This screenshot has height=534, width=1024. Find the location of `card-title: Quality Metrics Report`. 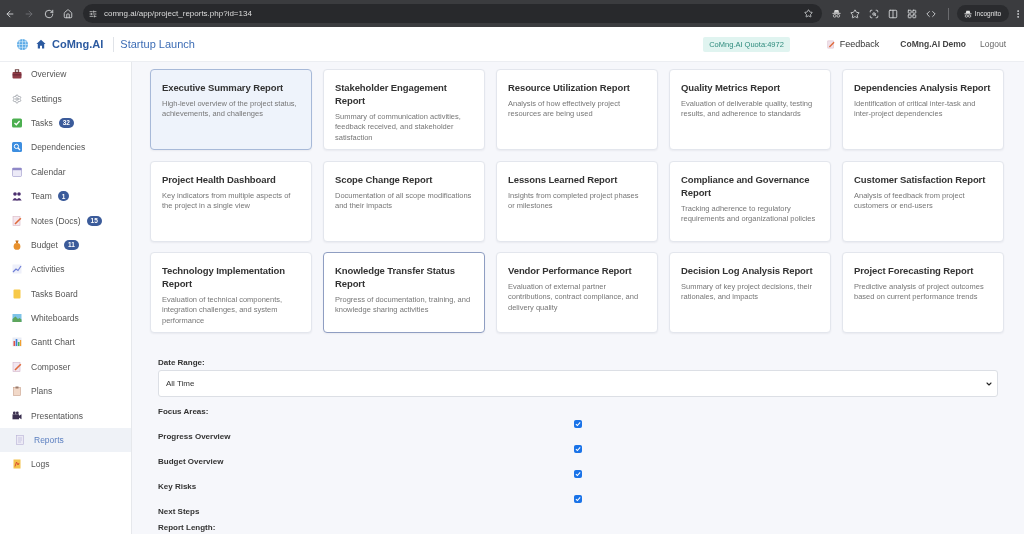

card-title: Quality Metrics Report is located at coordinates (731, 87).